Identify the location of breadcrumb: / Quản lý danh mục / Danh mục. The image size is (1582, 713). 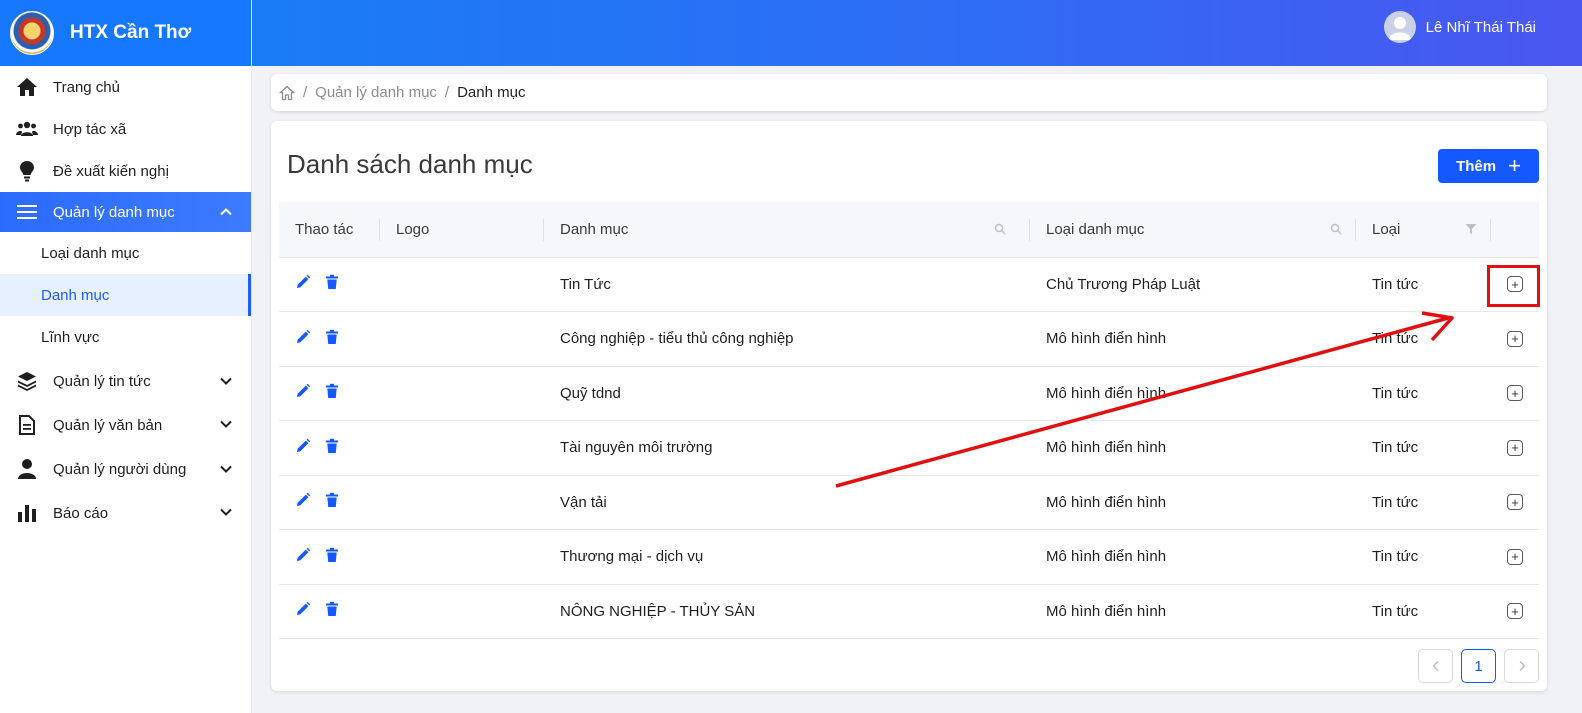
(909, 92).